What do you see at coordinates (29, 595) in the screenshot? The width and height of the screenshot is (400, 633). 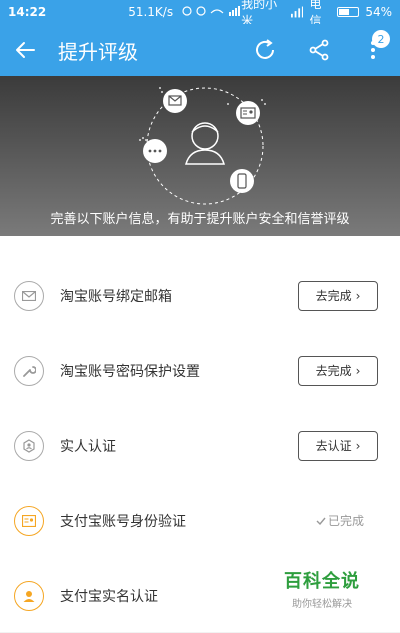 I see `person-icon` at bounding box center [29, 595].